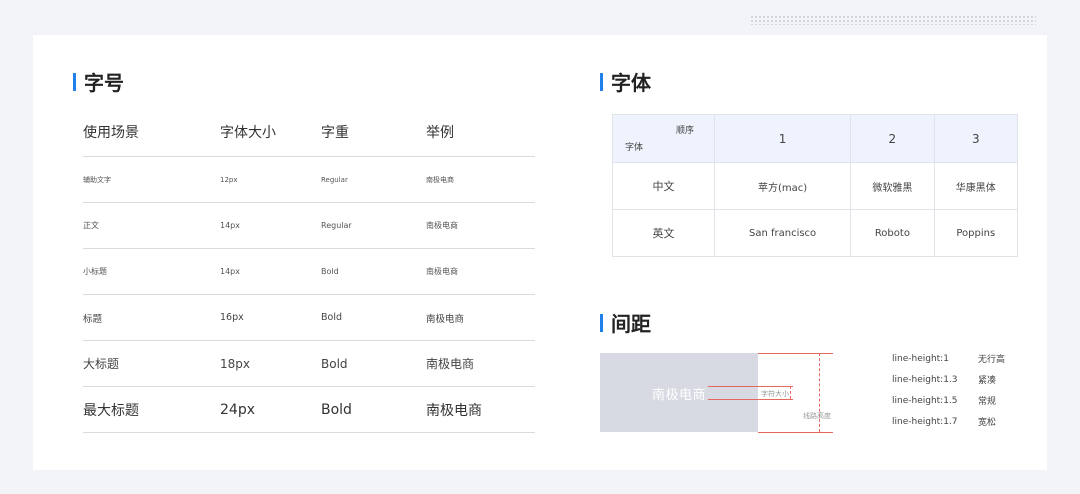  I want to click on line-height-desc: 宽松, so click(987, 423).